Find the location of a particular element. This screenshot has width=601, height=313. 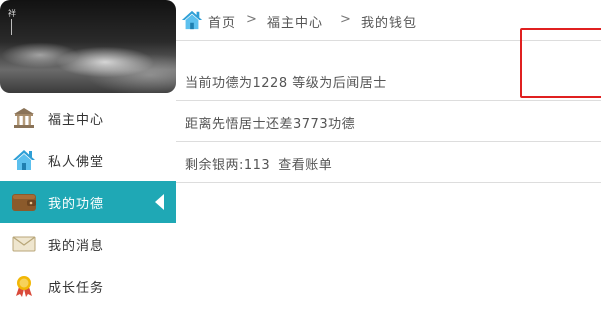

sidebar-item-growth-tasks: 成长任务 is located at coordinates (88, 286).